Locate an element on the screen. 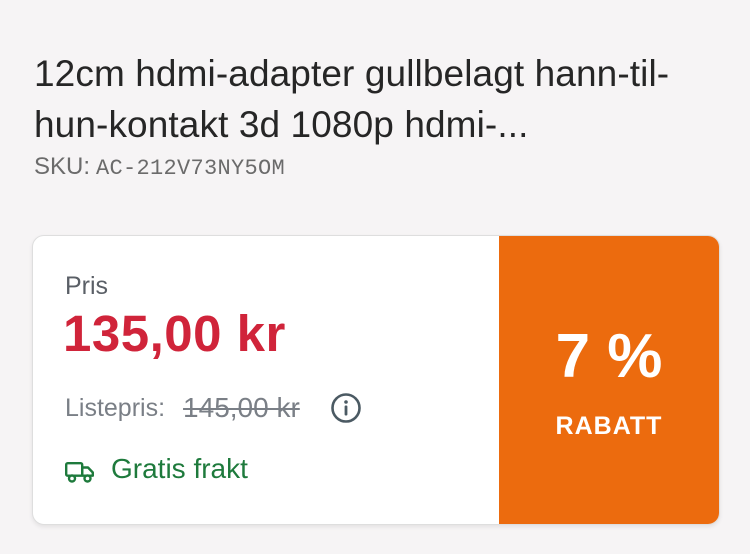 The width and height of the screenshot is (750, 554). product-sku: SKU: AC-212V73NY5OM is located at coordinates (159, 168).